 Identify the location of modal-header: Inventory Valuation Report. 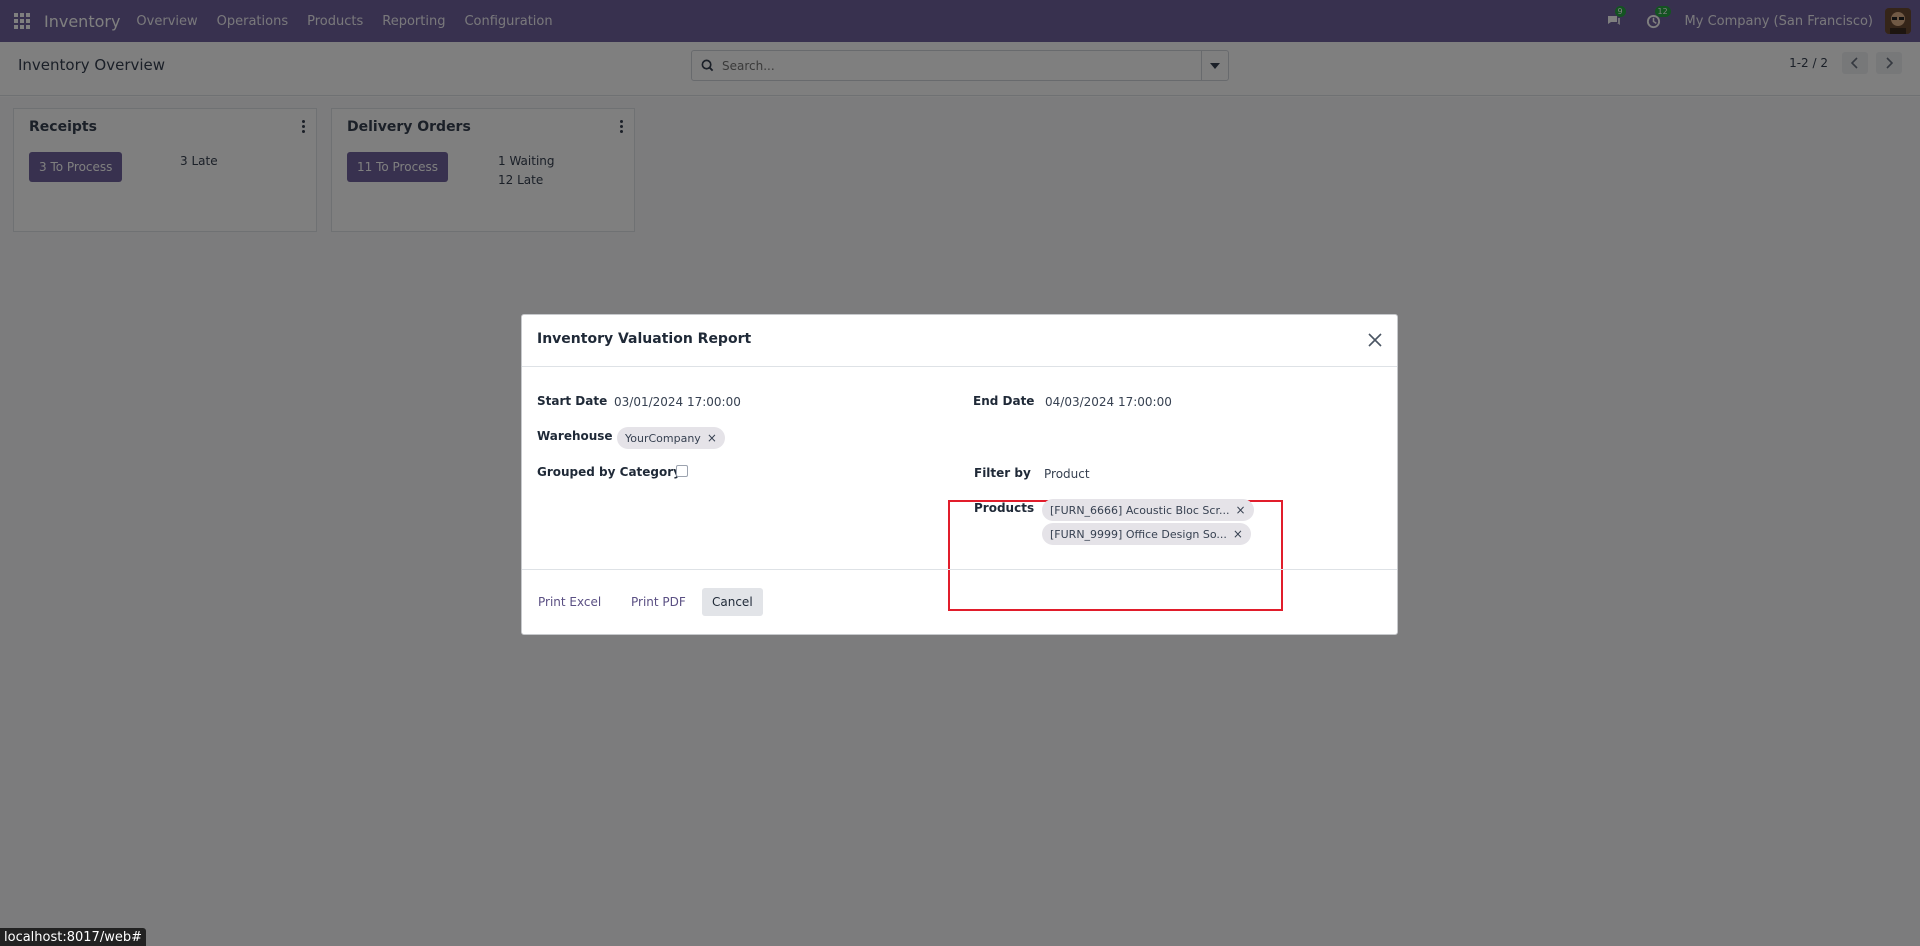
(959, 341).